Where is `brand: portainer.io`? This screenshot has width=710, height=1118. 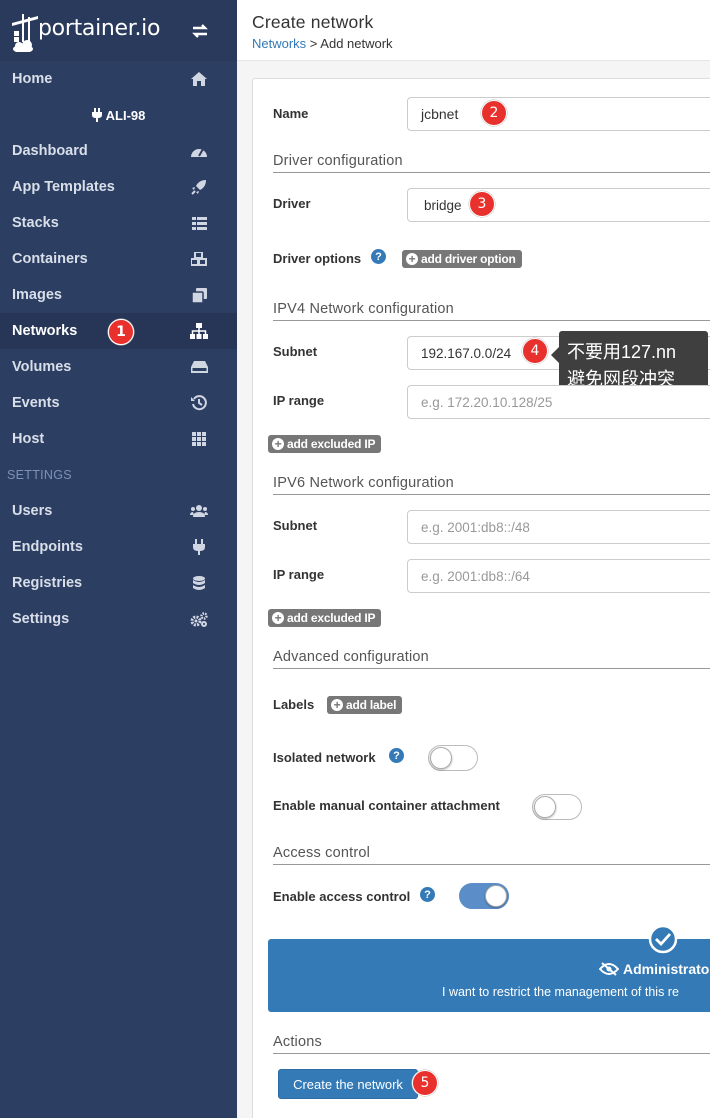
brand: portainer.io is located at coordinates (118, 30).